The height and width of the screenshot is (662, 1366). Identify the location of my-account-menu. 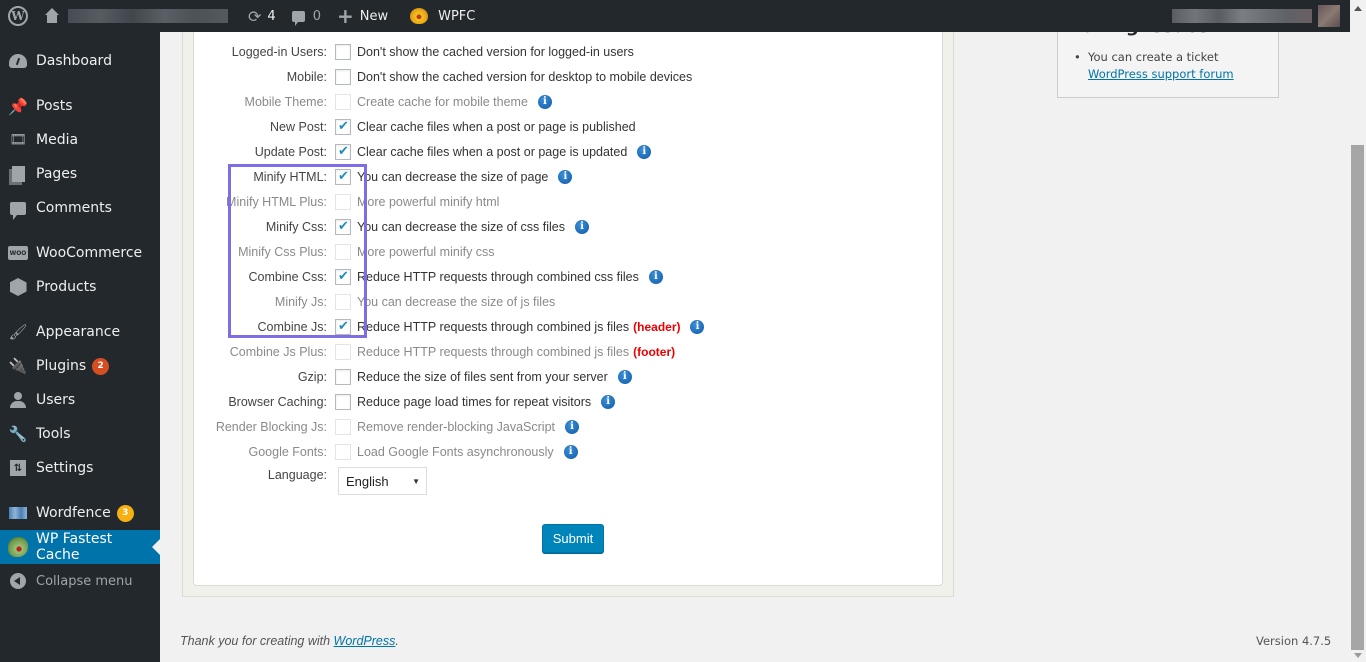
(1261, 16).